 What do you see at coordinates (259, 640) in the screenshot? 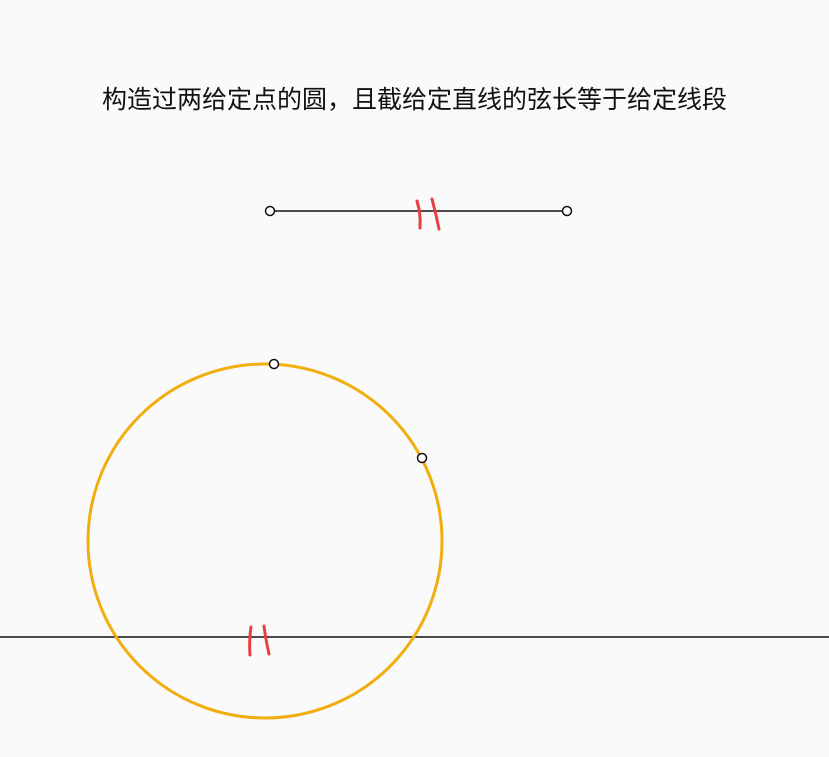
I see `chord-tick-mark-icon` at bounding box center [259, 640].